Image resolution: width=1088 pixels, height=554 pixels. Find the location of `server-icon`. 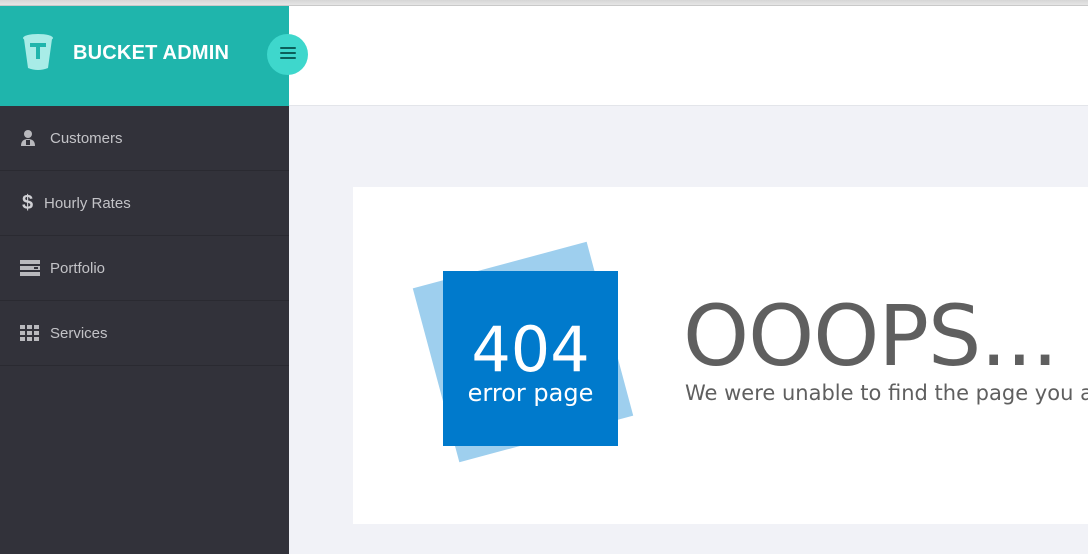

server-icon is located at coordinates (31, 268).